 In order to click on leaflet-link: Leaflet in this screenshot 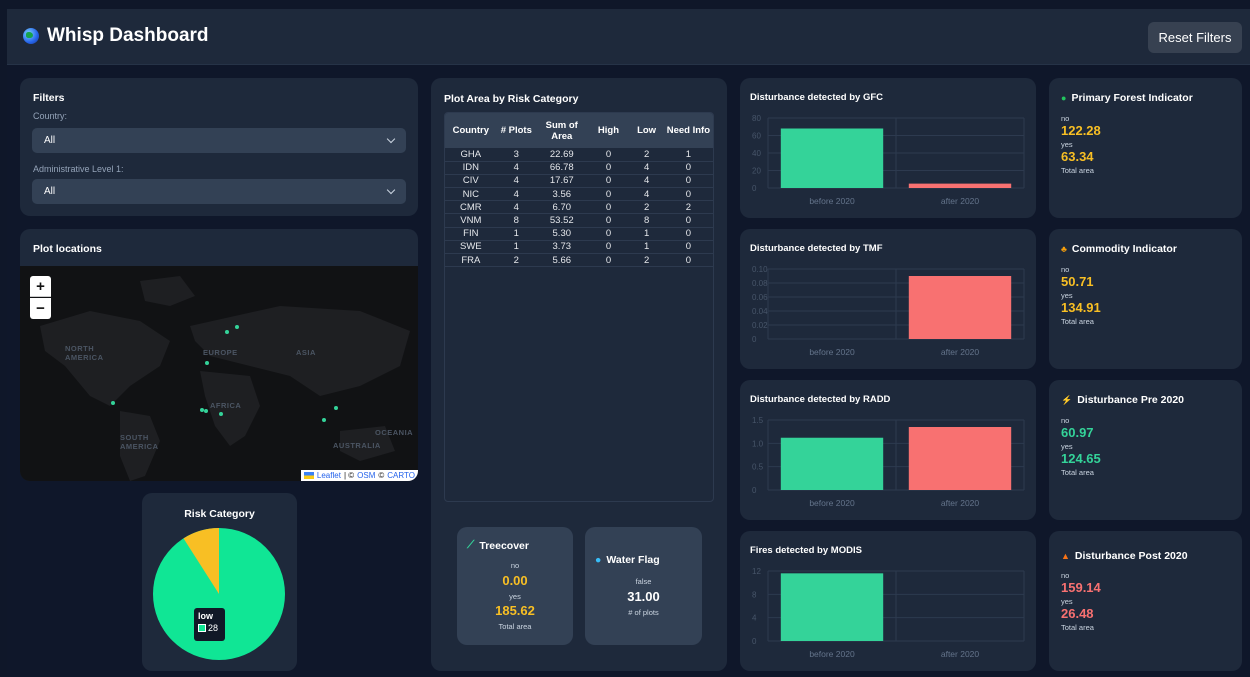, I will do `click(329, 475)`.